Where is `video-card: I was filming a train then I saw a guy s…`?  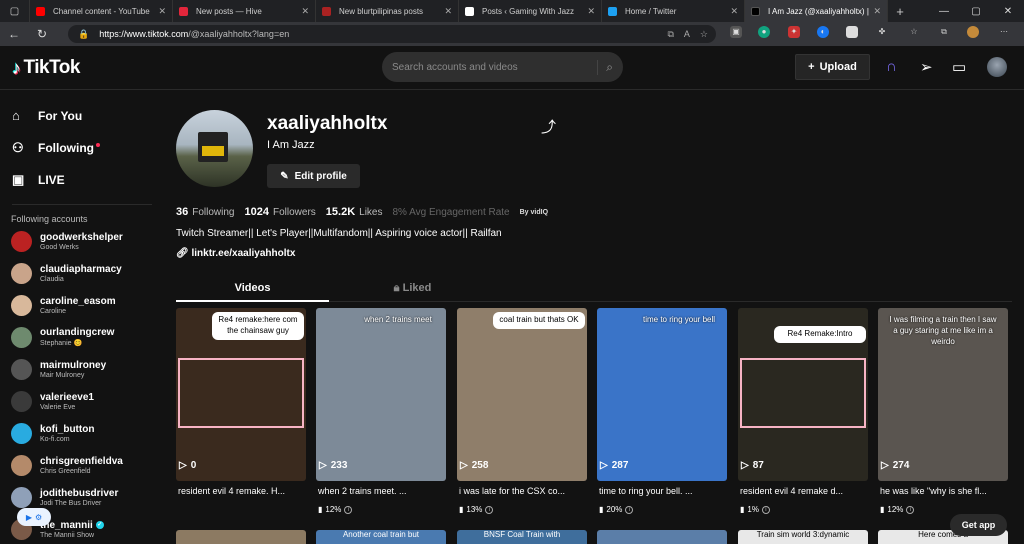
video-card: I was filming a train then I saw a guy s… is located at coordinates (943, 394).